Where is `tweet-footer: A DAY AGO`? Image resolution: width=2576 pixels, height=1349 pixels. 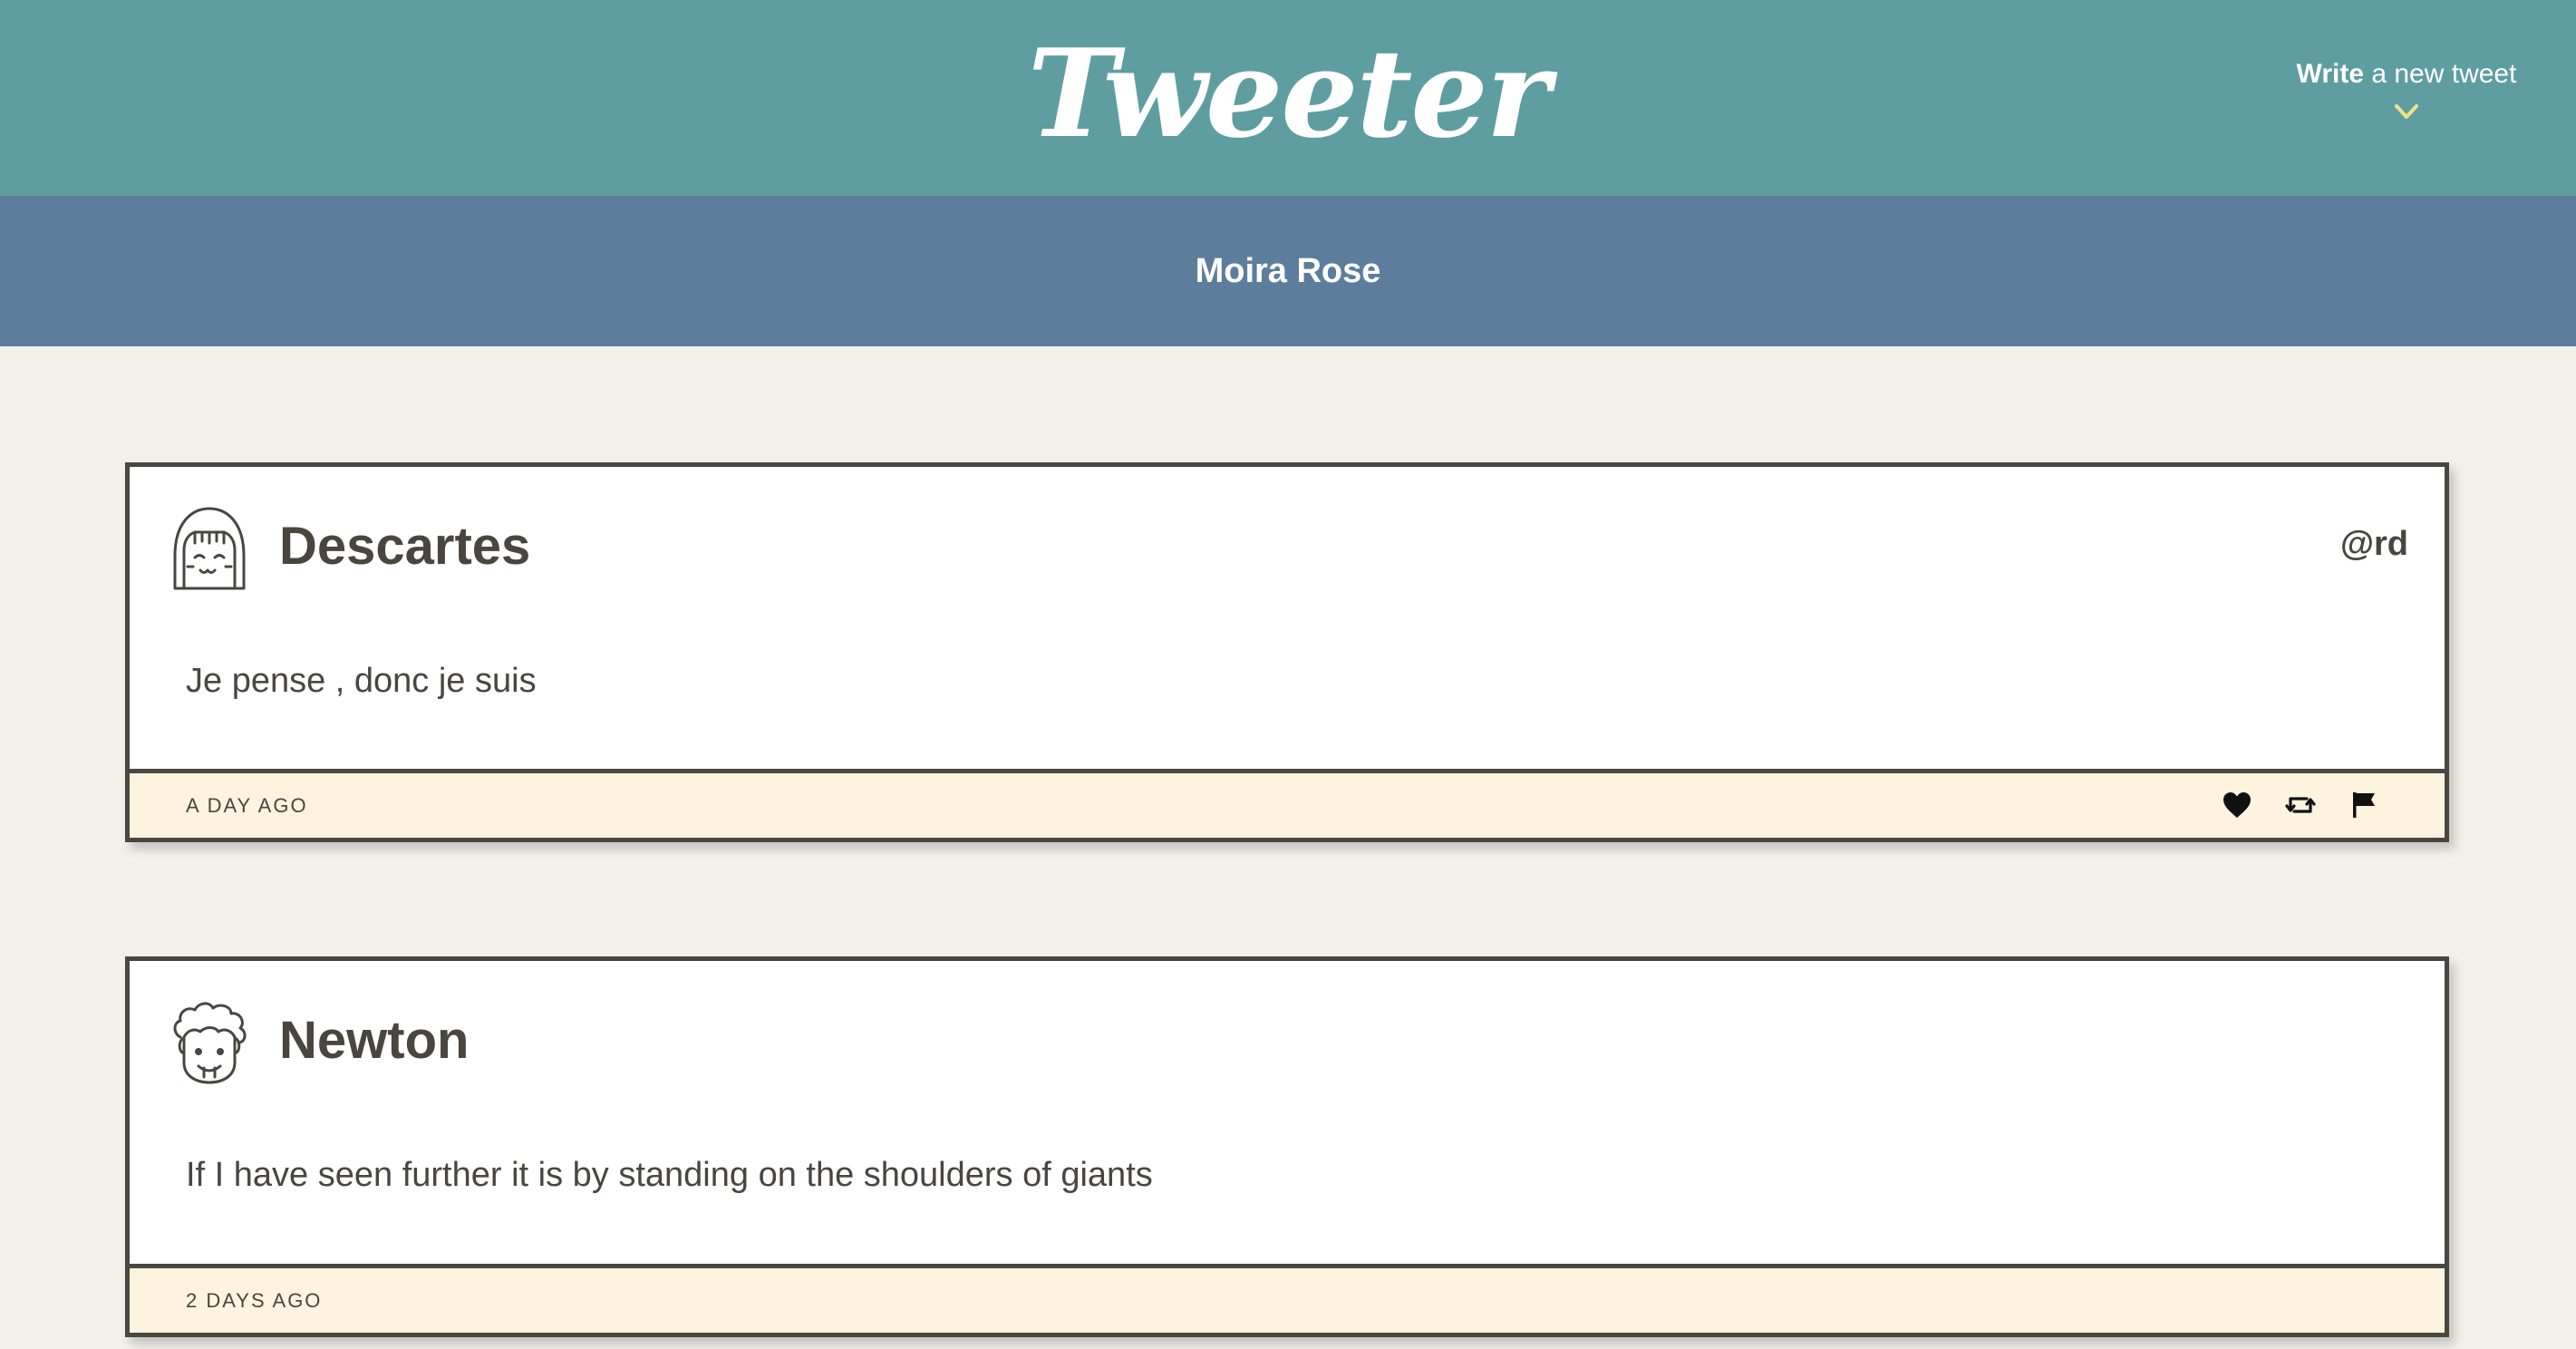
tweet-footer: A DAY AGO is located at coordinates (1287, 803).